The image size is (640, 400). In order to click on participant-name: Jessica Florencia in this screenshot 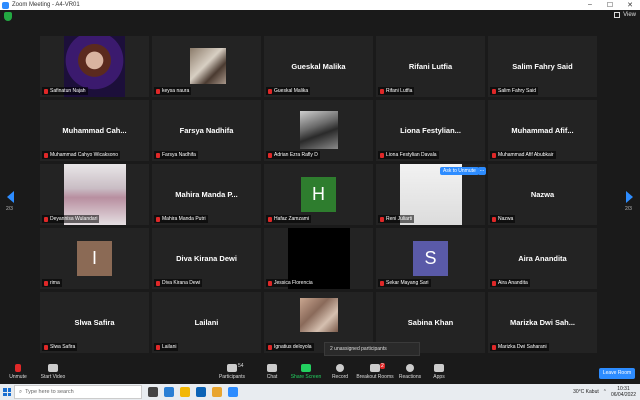, I will do `click(293, 283)`.